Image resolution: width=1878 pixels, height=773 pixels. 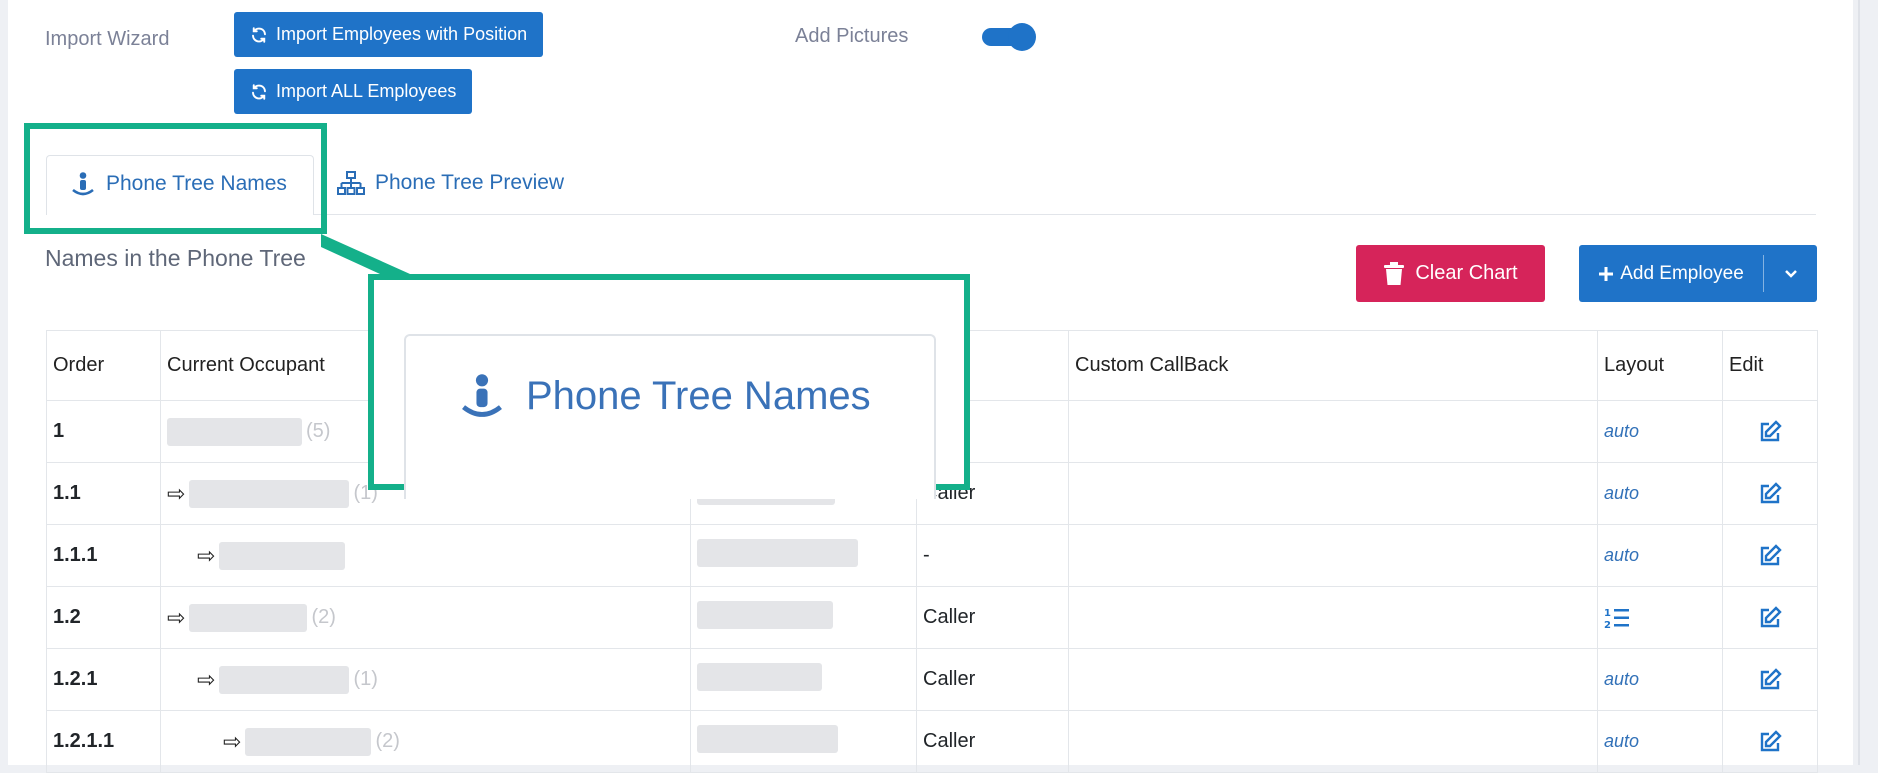 I want to click on zoom-tab-content: Phone Tree Names, so click(x=664, y=396).